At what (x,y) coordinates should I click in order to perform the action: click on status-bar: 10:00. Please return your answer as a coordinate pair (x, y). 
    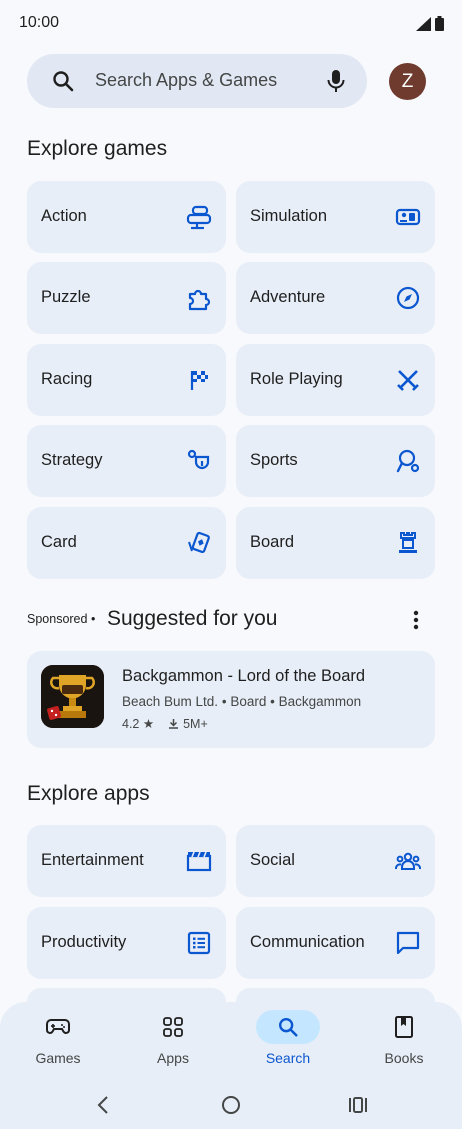
    Looking at the image, I should click on (231, 24).